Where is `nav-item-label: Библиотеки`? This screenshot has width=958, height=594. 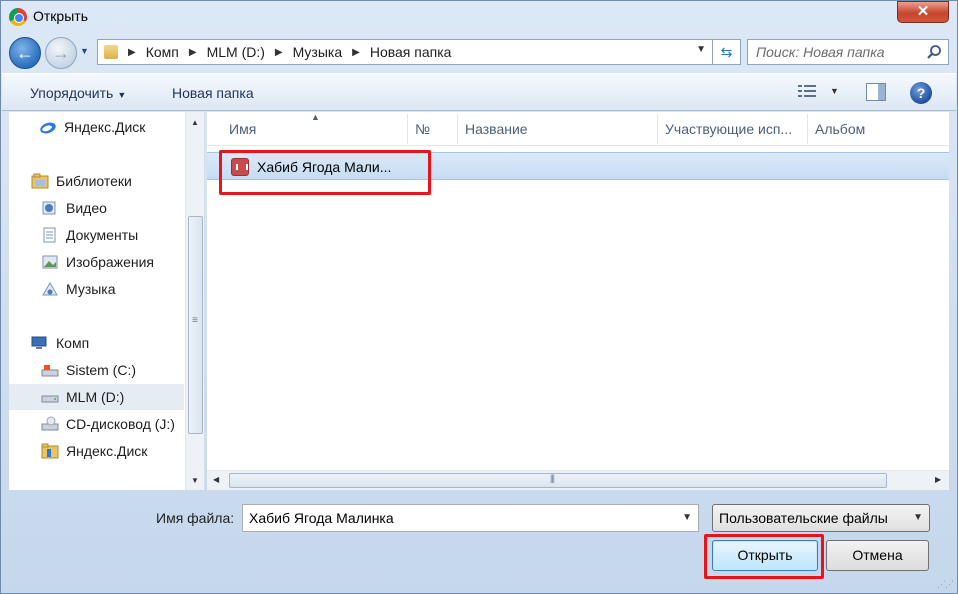 nav-item-label: Библиотеки is located at coordinates (94, 181).